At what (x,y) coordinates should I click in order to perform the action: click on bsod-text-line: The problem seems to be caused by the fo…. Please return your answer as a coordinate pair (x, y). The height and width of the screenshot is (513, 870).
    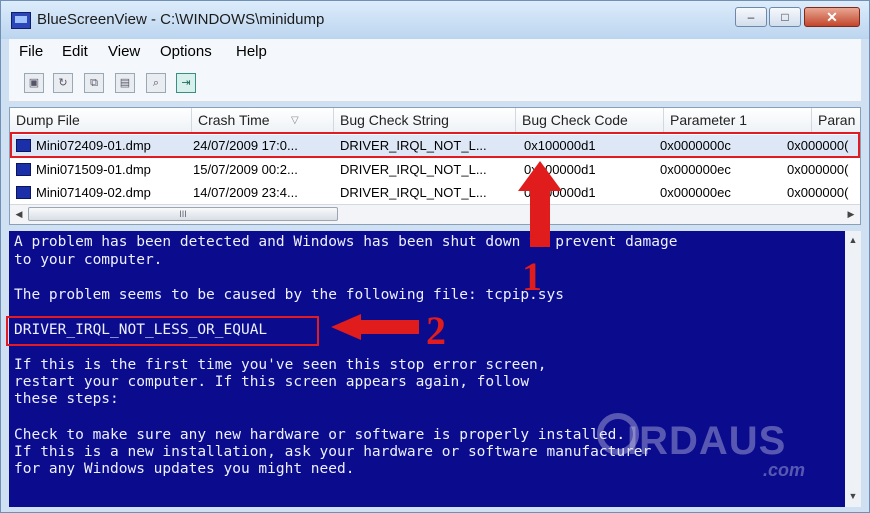
    Looking at the image, I should click on (289, 295).